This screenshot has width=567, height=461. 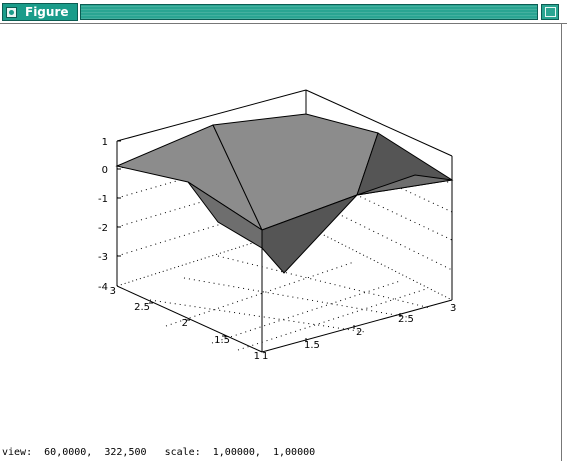 I want to click on x-tick-label: 3, so click(x=453, y=308).